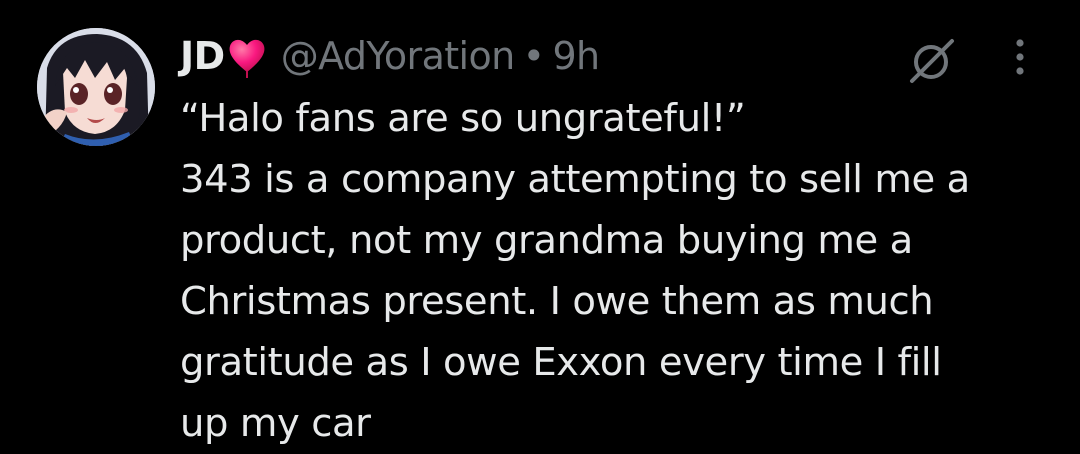 The width and height of the screenshot is (1080, 454). I want to click on avatar-image, so click(96, 87).